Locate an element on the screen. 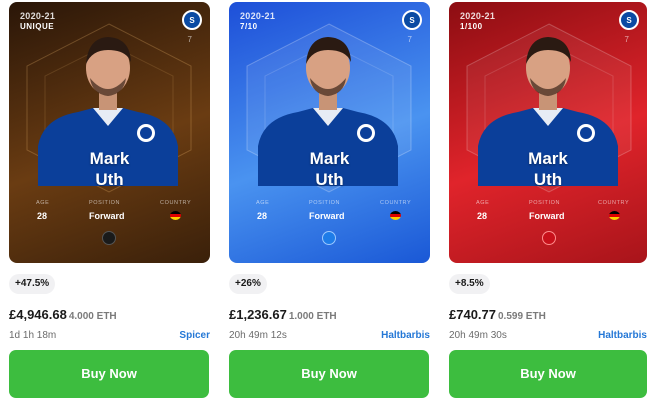 The height and width of the screenshot is (401, 647). price-change-badge: +47.5% is located at coordinates (32, 284).